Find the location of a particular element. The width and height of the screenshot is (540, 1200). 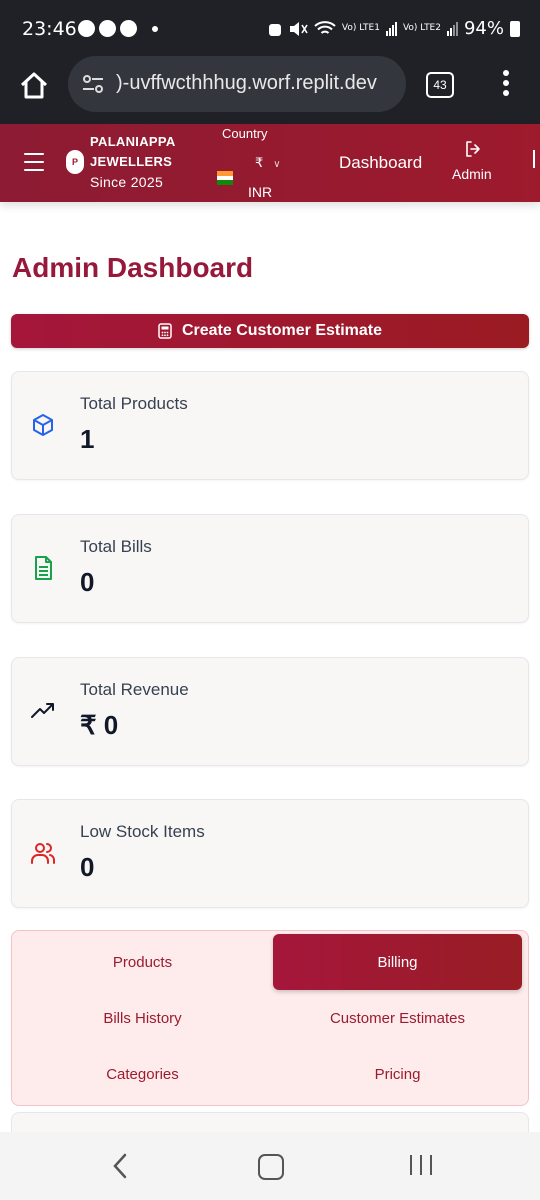

stat-card-total-products: Total Products 1 is located at coordinates (270, 425).